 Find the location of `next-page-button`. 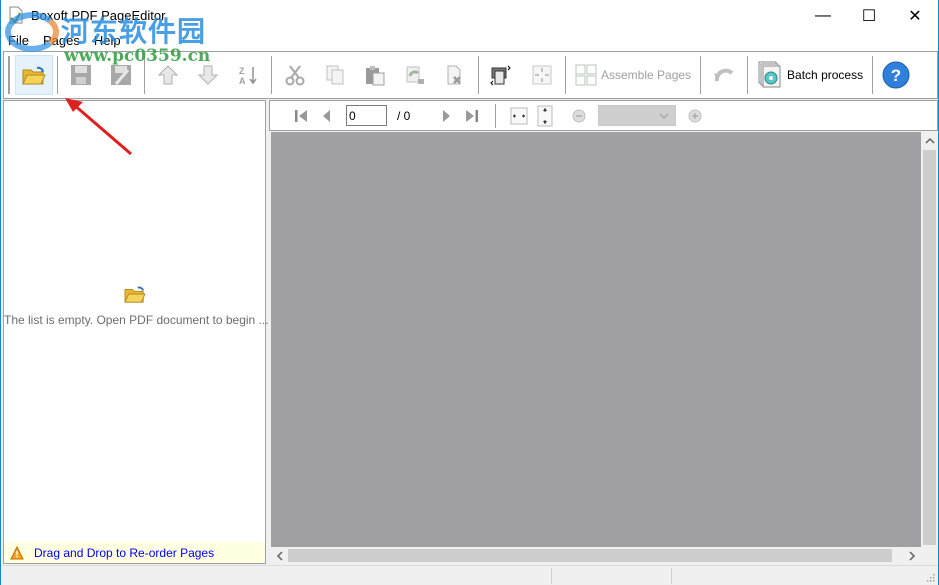

next-page-button is located at coordinates (446, 116).